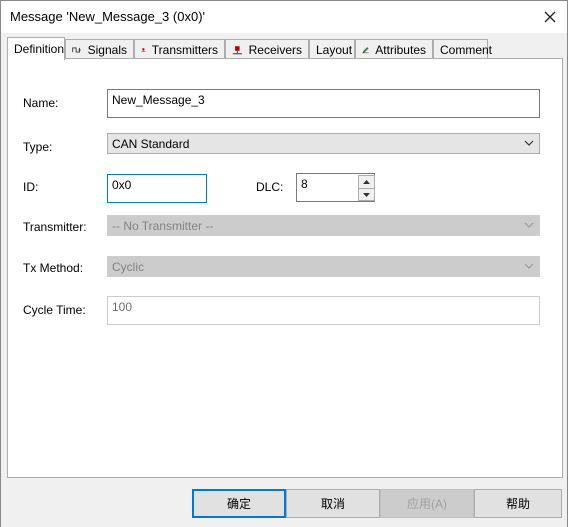  I want to click on transmitter-label: Transmitter:, so click(55, 227).